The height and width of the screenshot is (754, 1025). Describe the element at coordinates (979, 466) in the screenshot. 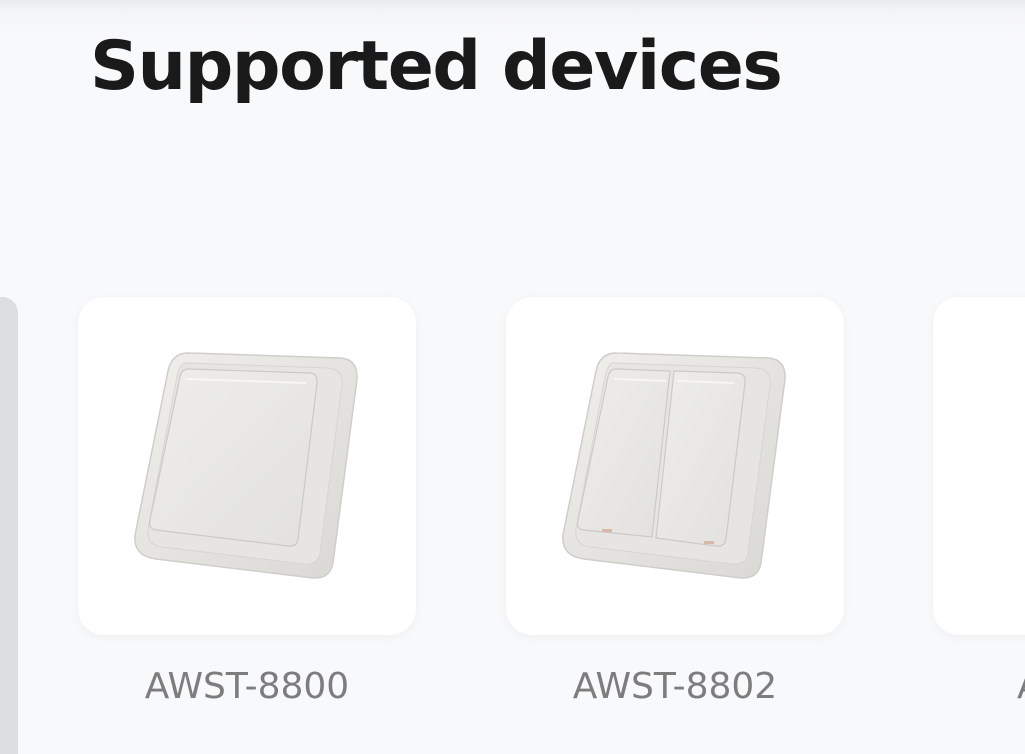

I see `device-card-next` at that location.